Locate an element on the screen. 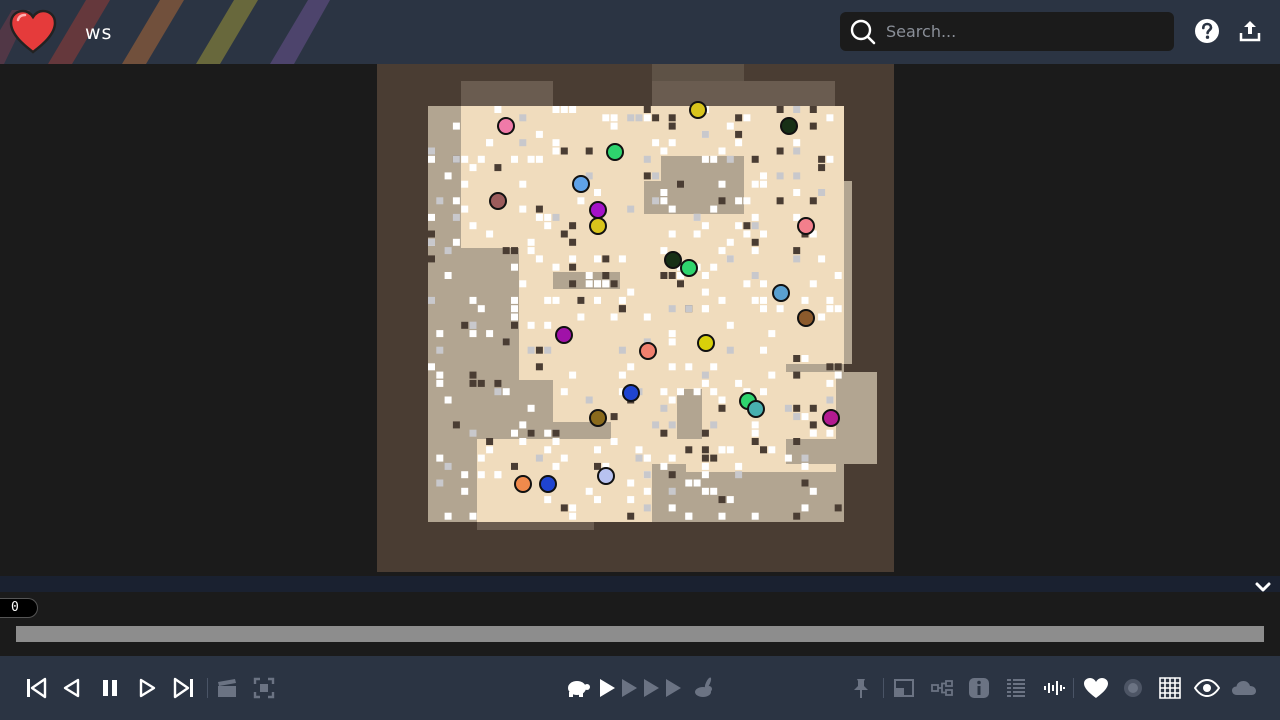 This screenshot has height=720, width=1280. record-button is located at coordinates (227, 688).